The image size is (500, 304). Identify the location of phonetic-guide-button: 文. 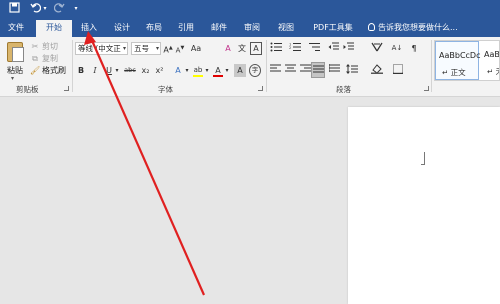
(242, 48).